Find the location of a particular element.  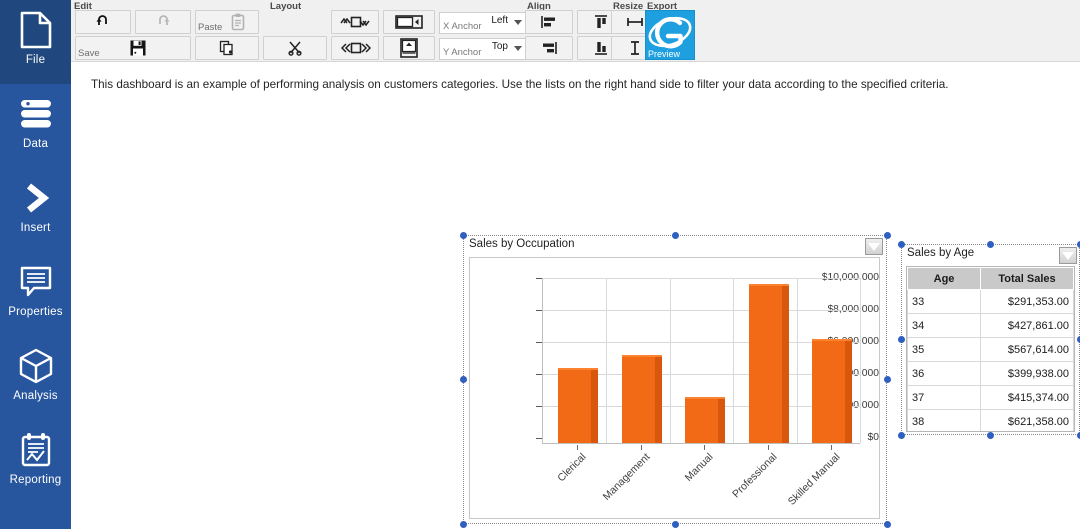

cell-age: 38 is located at coordinates (944, 420).